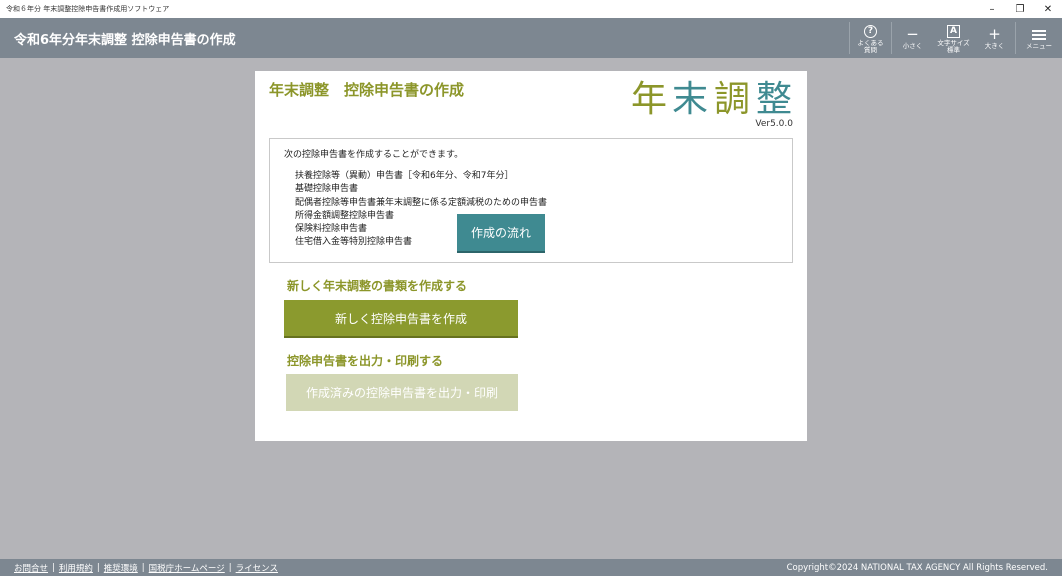 The height and width of the screenshot is (576, 1062). I want to click on environment-link: 推奨環境, so click(121, 568).